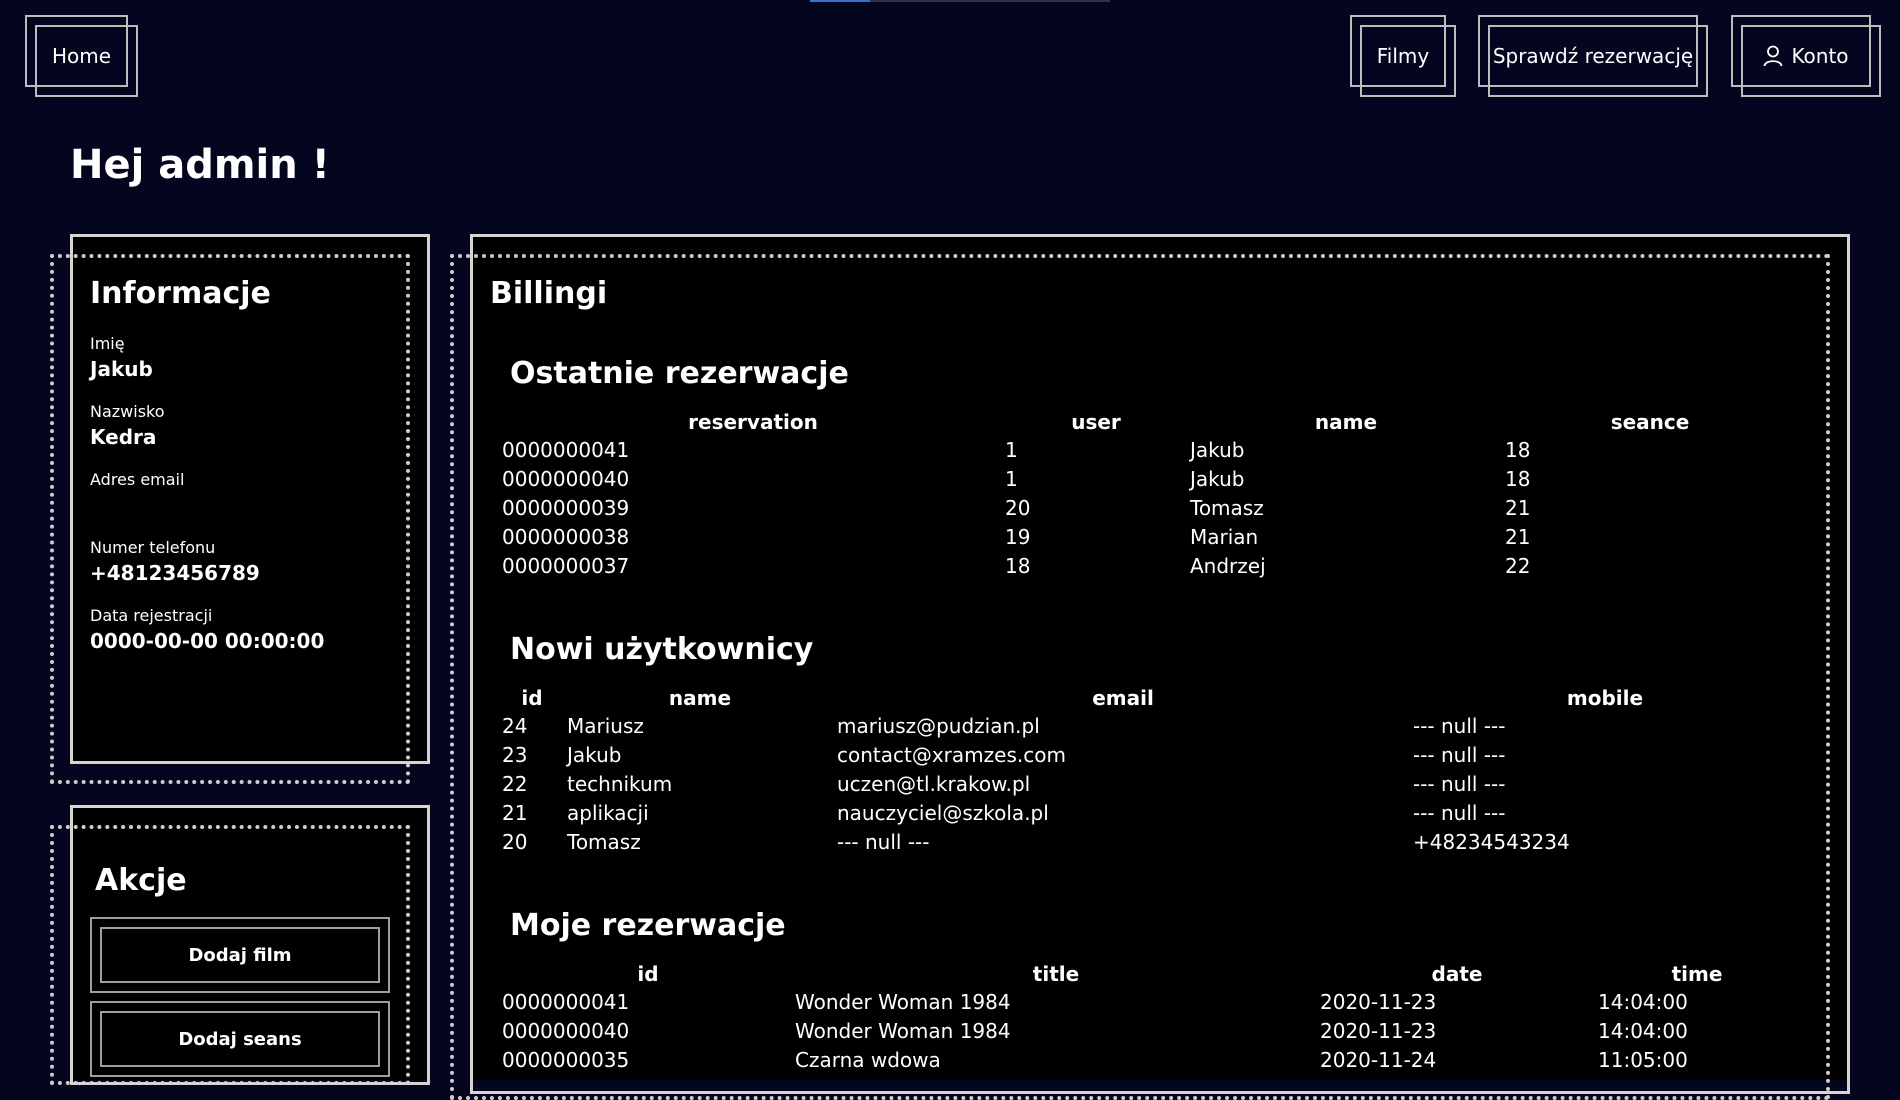  I want to click on check-reservation-button: Sprawdź rezerwację, so click(1593, 56).